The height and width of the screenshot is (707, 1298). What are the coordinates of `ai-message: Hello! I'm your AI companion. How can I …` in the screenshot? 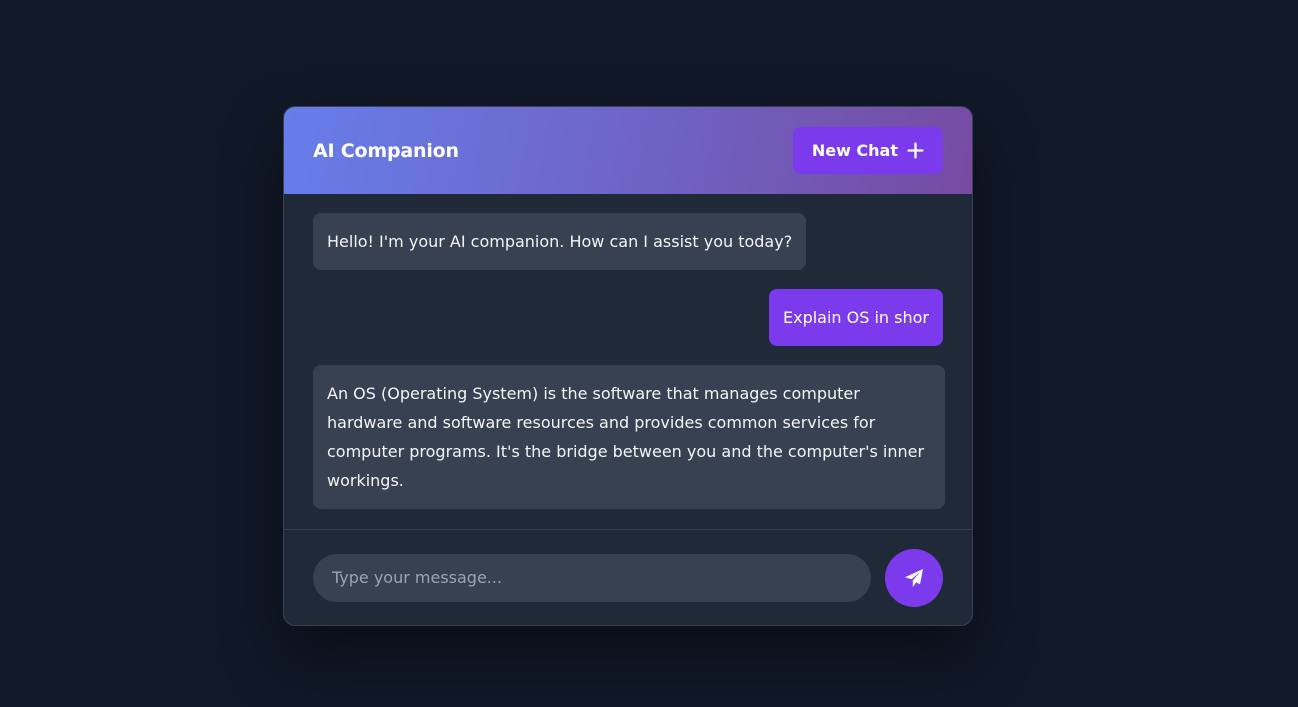 It's located at (560, 241).